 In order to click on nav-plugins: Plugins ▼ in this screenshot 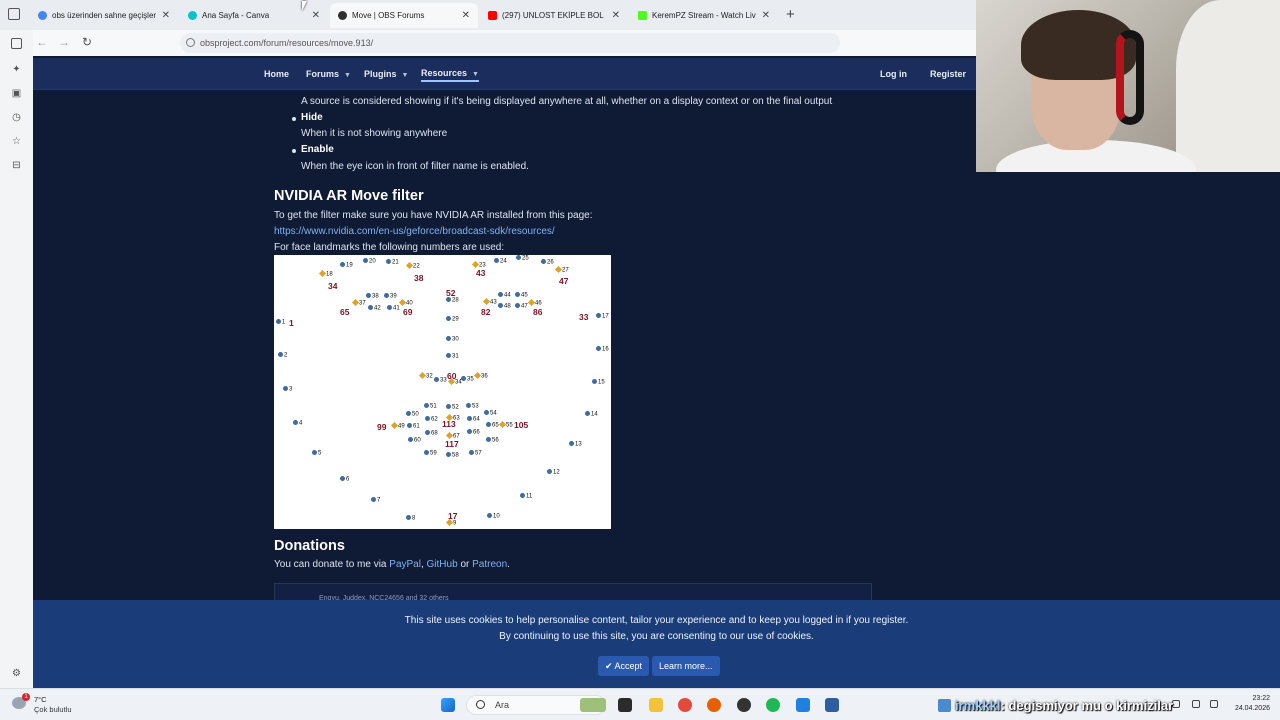, I will do `click(386, 74)`.